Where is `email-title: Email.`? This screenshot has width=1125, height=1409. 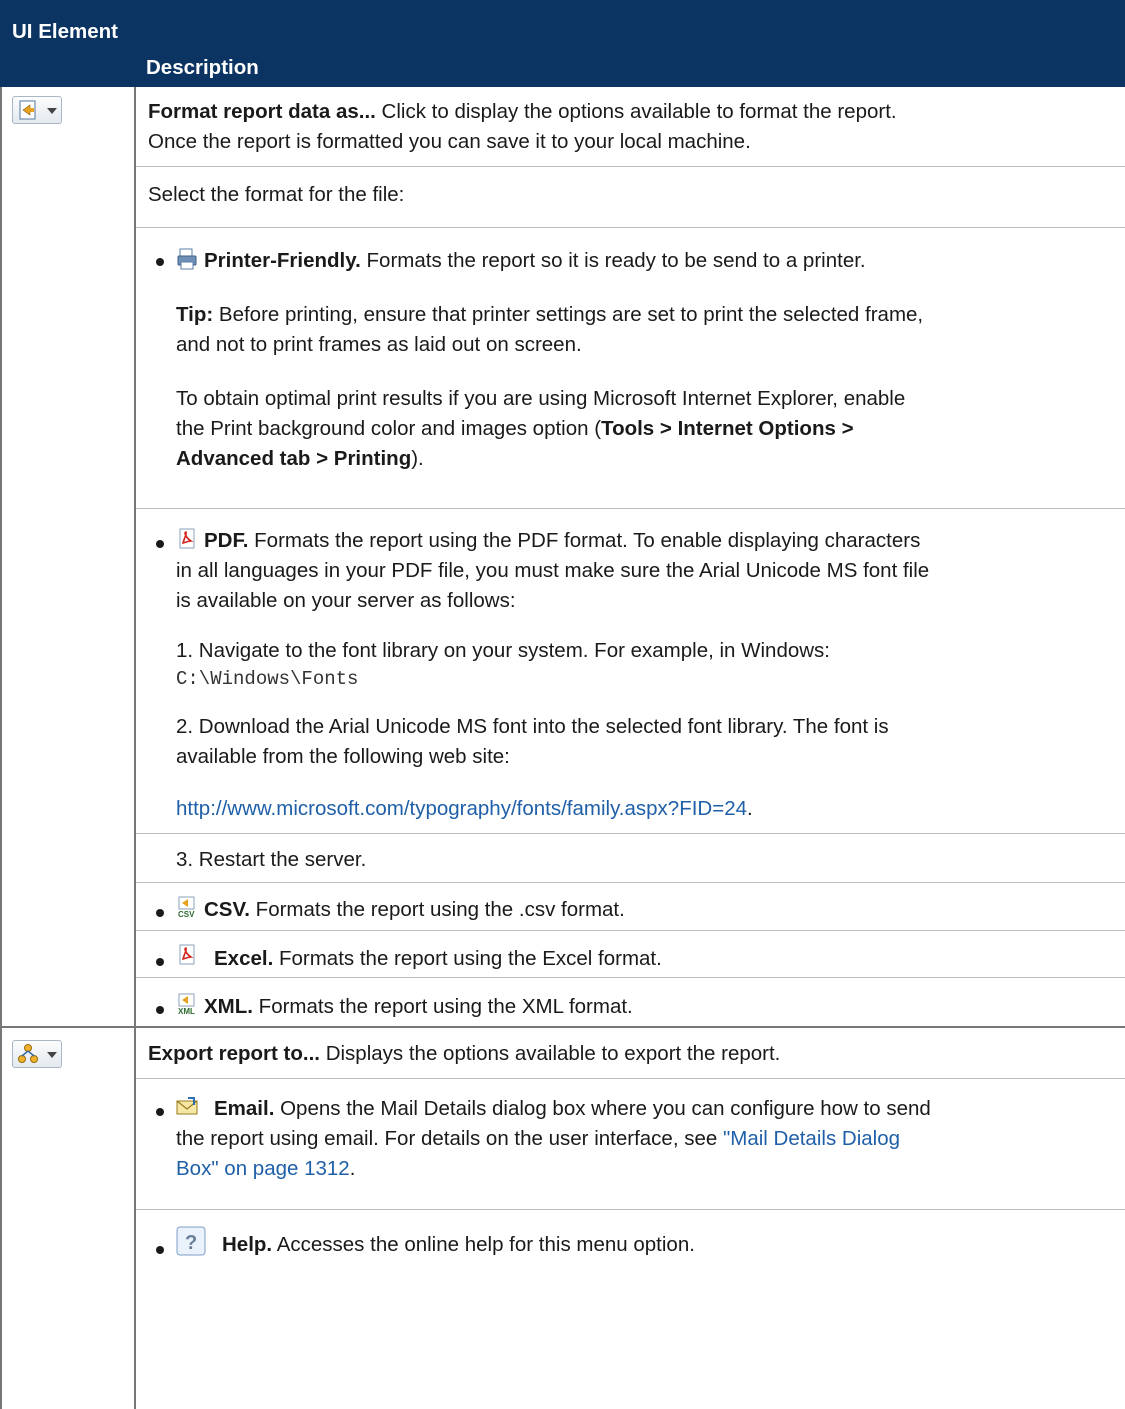 email-title: Email. is located at coordinates (244, 1108).